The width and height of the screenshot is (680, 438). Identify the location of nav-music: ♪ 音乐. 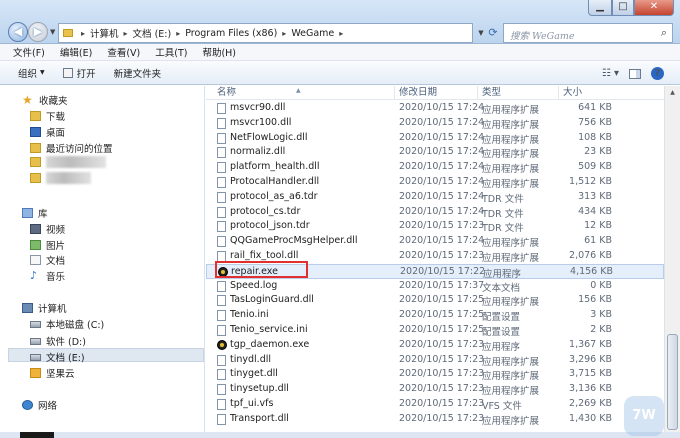
(47, 276).